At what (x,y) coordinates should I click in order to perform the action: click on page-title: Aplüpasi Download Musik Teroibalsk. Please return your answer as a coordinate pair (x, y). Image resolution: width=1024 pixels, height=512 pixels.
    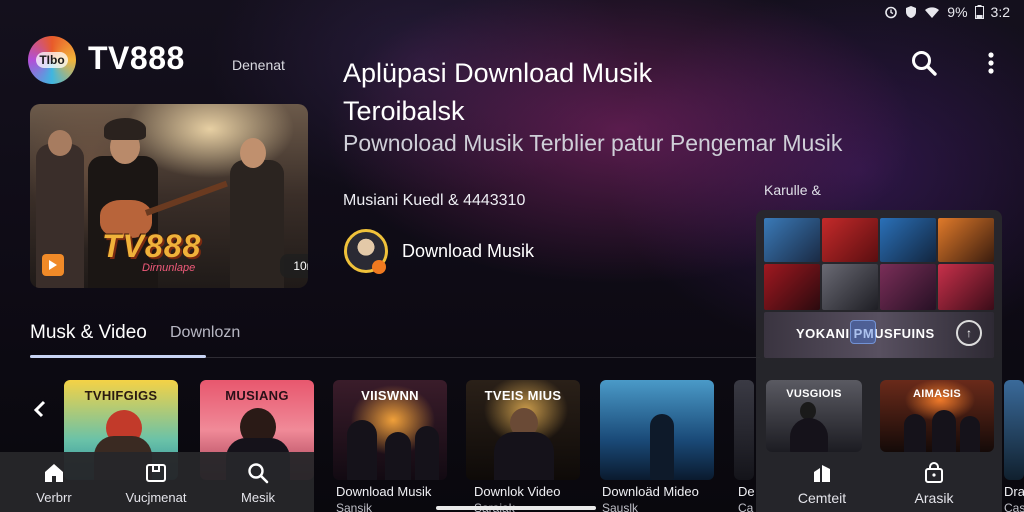
    Looking at the image, I should click on (553, 92).